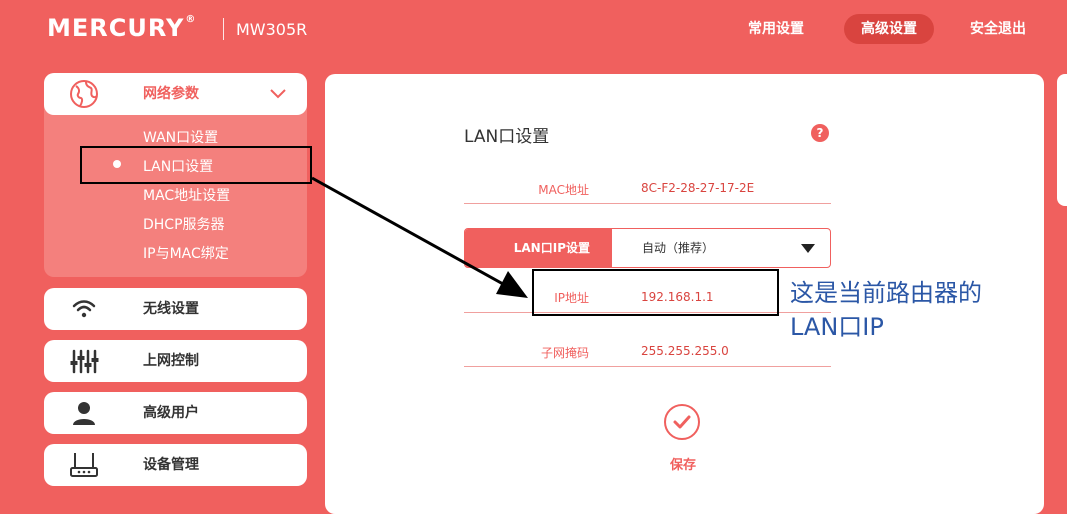  Describe the element at coordinates (886, 310) in the screenshot. I see `annotation-text: 这是当前路由器的 LAN口IP` at that location.